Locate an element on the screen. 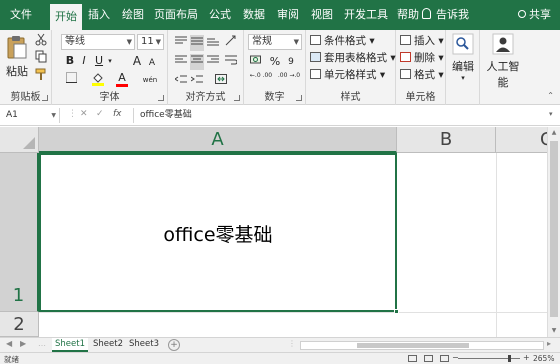 This screenshot has width=560, height=364. conditional-formatting-button: 条件格式 ▾ is located at coordinates (342, 41).